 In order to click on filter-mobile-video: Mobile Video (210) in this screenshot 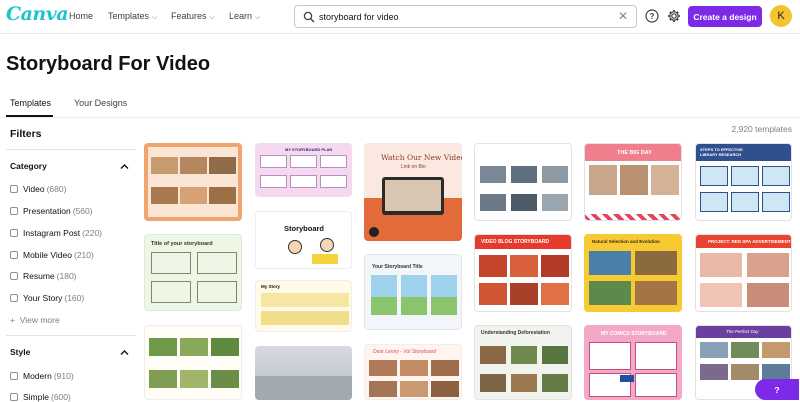, I will do `click(52, 255)`.